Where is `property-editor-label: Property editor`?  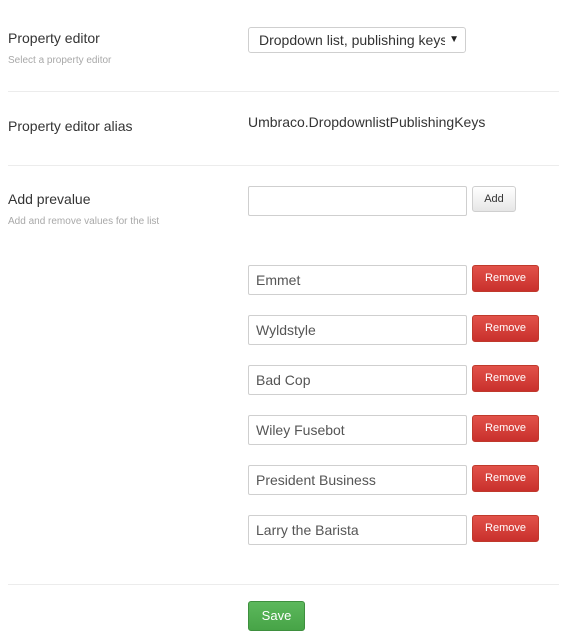 property-editor-label: Property editor is located at coordinates (54, 38).